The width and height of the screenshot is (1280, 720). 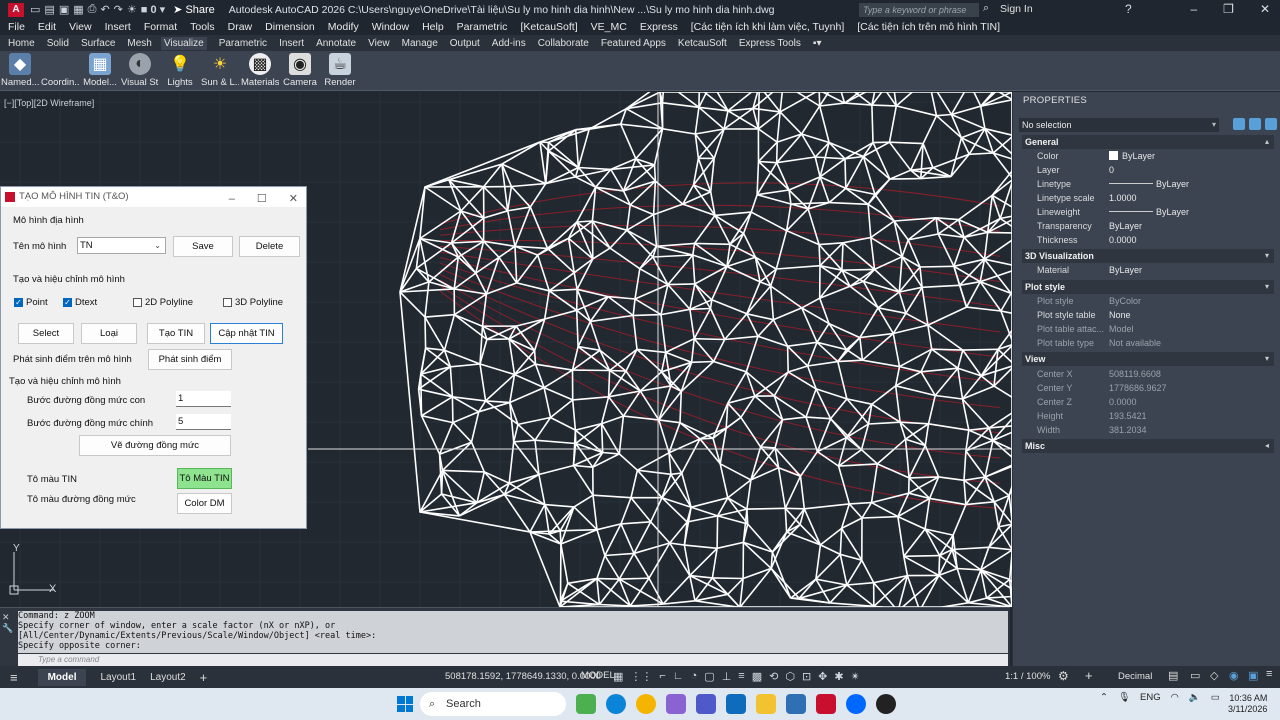 What do you see at coordinates (1150, 697) in the screenshot?
I see `language-indicator: ENG` at bounding box center [1150, 697].